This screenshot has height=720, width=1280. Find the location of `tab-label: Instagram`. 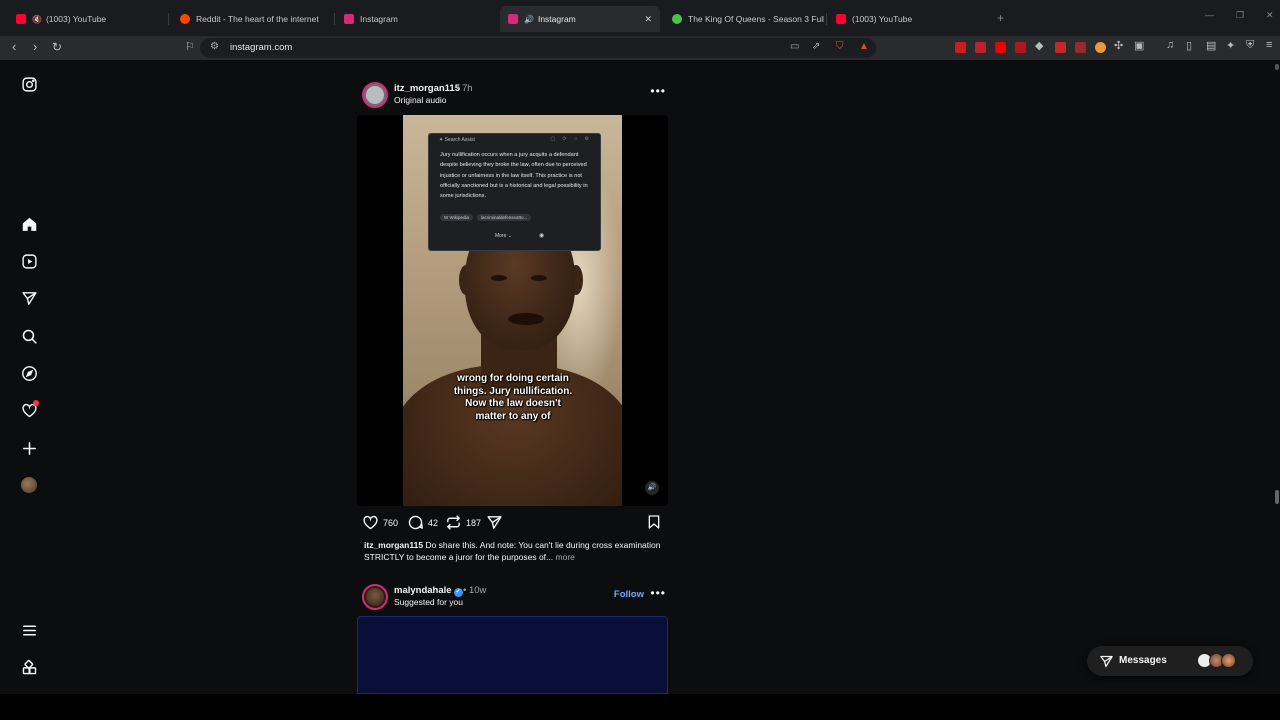

tab-label: Instagram is located at coordinates (556, 19).